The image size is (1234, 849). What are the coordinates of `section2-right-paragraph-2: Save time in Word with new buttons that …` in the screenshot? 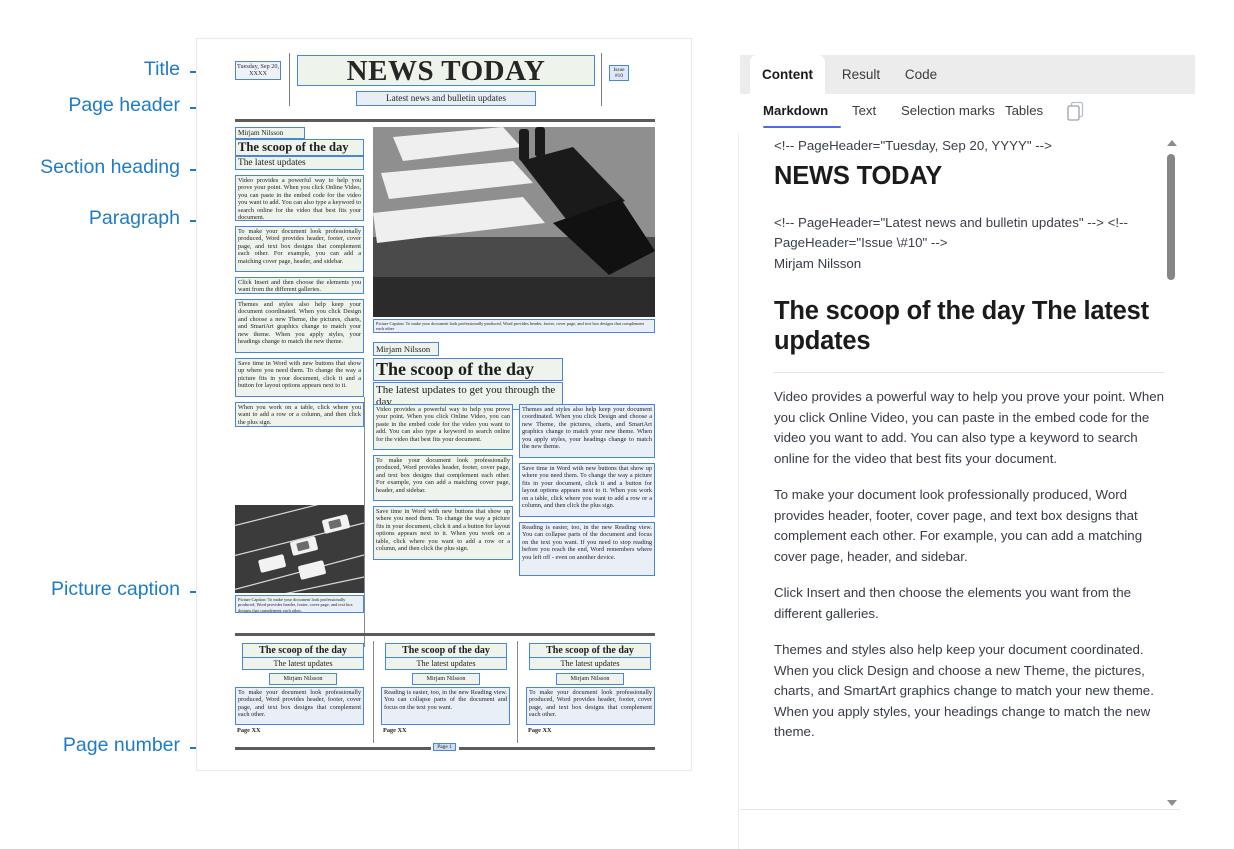 It's located at (587, 490).